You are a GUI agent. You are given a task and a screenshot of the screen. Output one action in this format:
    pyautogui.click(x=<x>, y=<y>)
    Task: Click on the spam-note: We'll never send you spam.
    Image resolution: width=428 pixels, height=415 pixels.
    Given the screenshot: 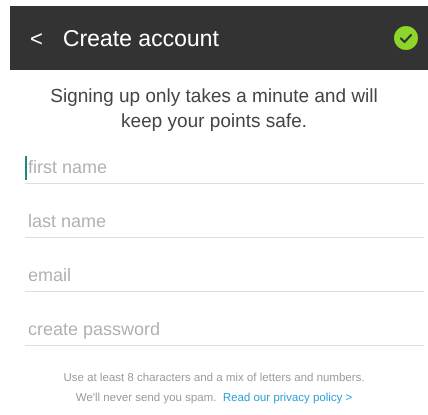 What is the action you would take?
    pyautogui.click(x=146, y=398)
    